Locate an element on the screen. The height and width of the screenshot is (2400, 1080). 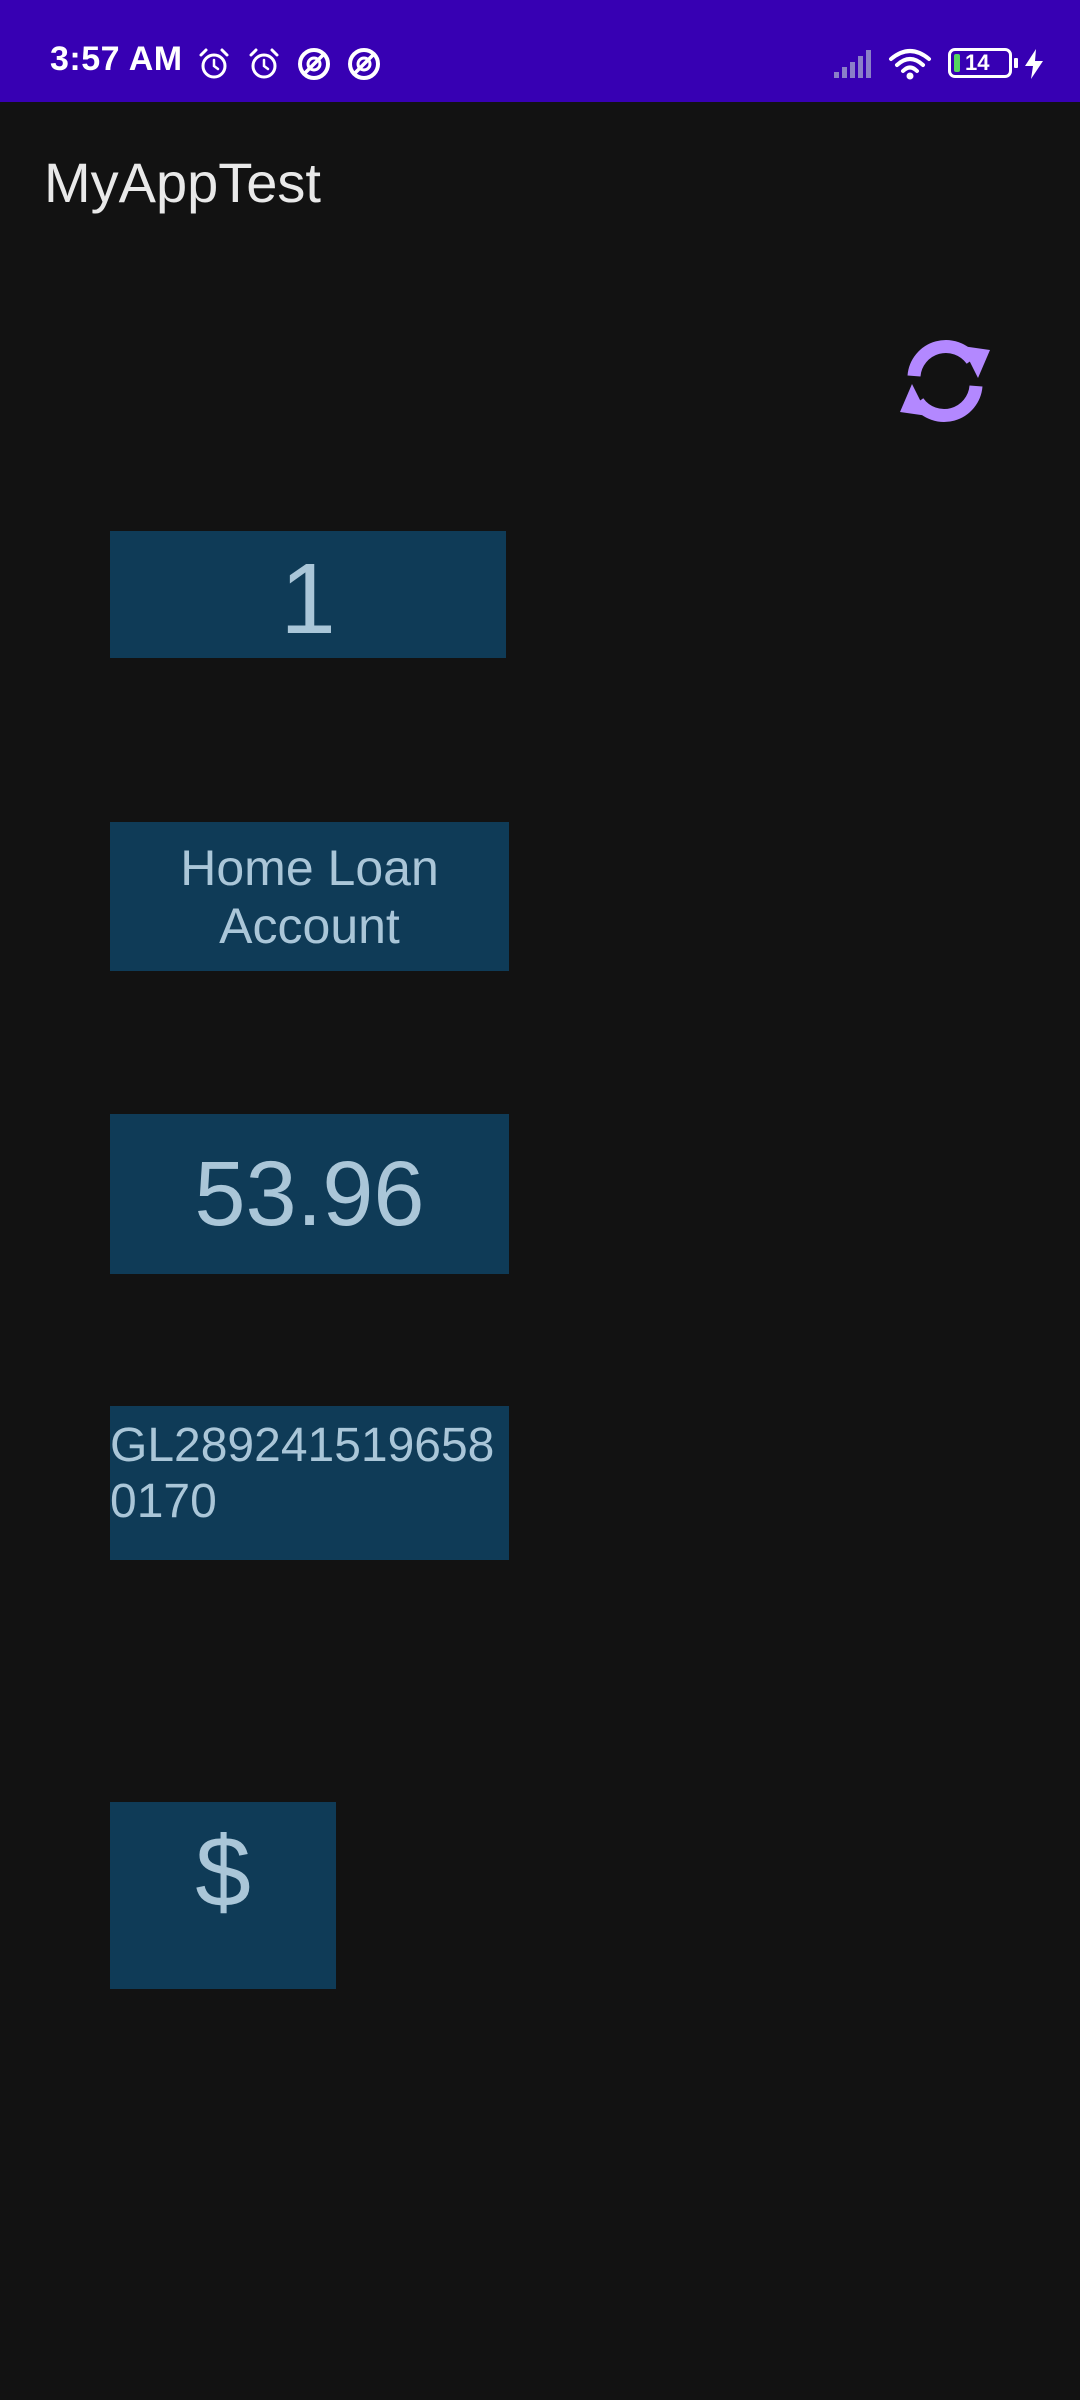
currency-symbol: $ is located at coordinates (223, 1895).